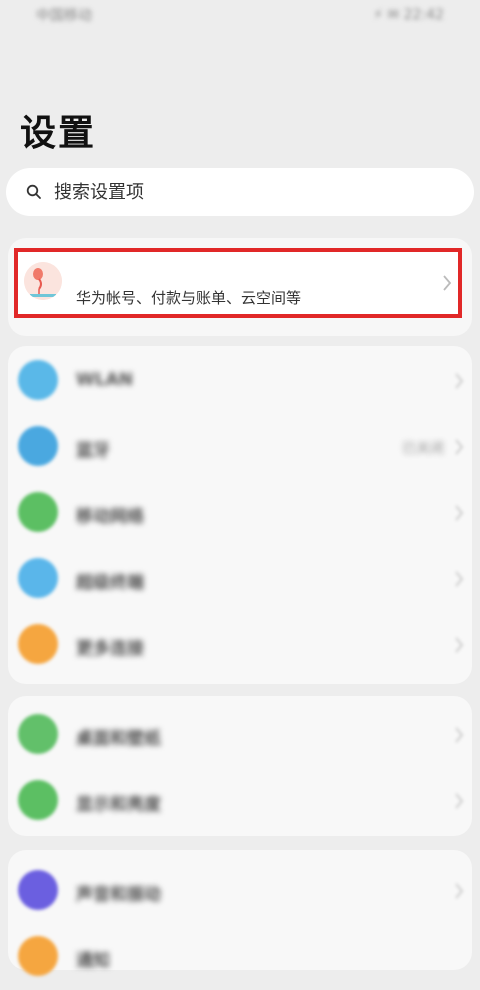 Image resolution: width=480 pixels, height=990 pixels. Describe the element at coordinates (38, 380) in the screenshot. I see `wifi-icon` at that location.